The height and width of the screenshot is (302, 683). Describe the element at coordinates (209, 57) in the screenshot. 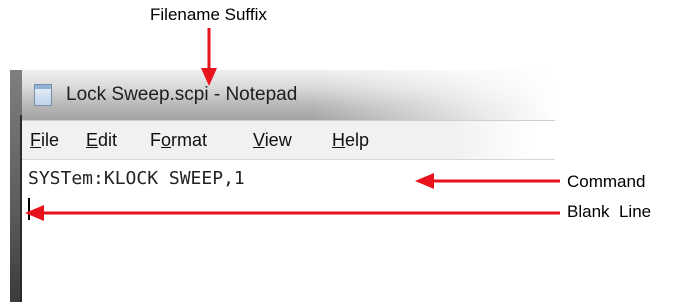

I see `arrow-filename-suffix` at that location.